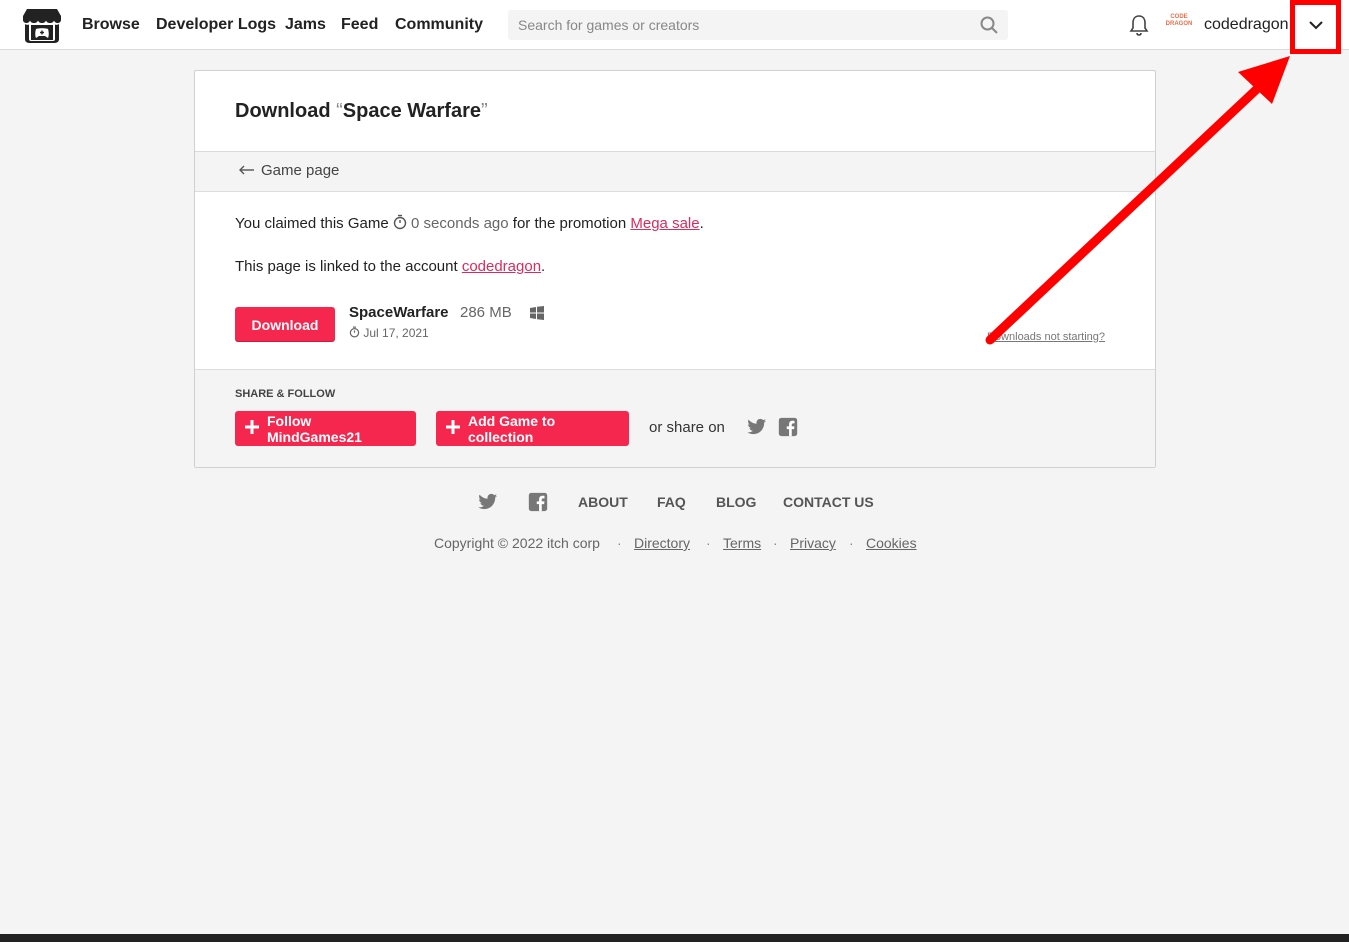  Describe the element at coordinates (675, 172) in the screenshot. I see `back-to-game-page-link: Game page` at that location.